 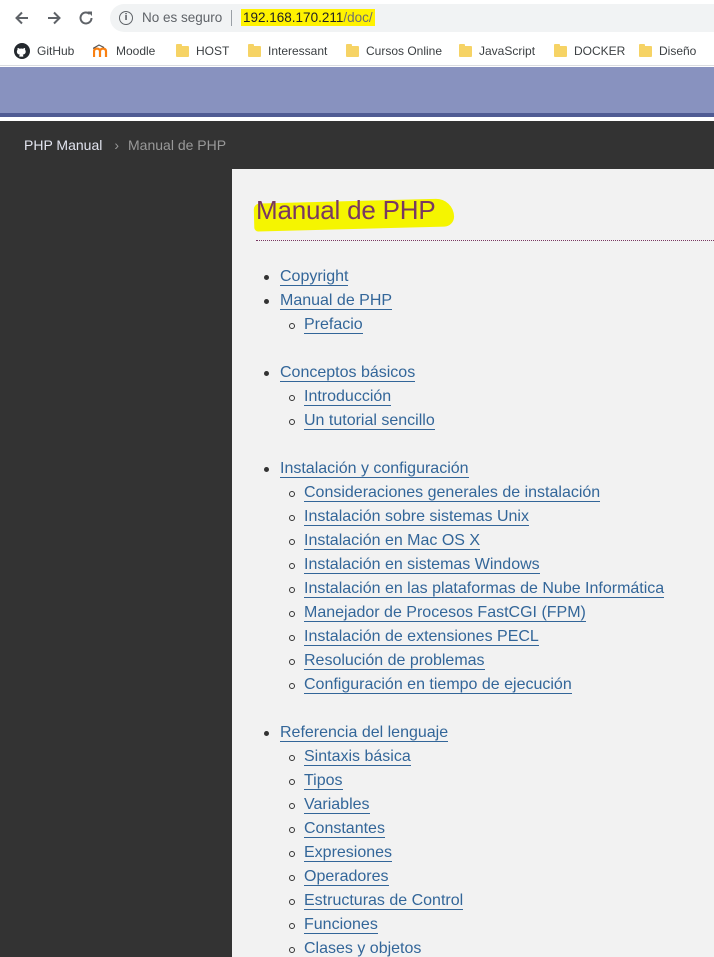 I want to click on bookmark-javascript: JavaScript, so click(x=497, y=51).